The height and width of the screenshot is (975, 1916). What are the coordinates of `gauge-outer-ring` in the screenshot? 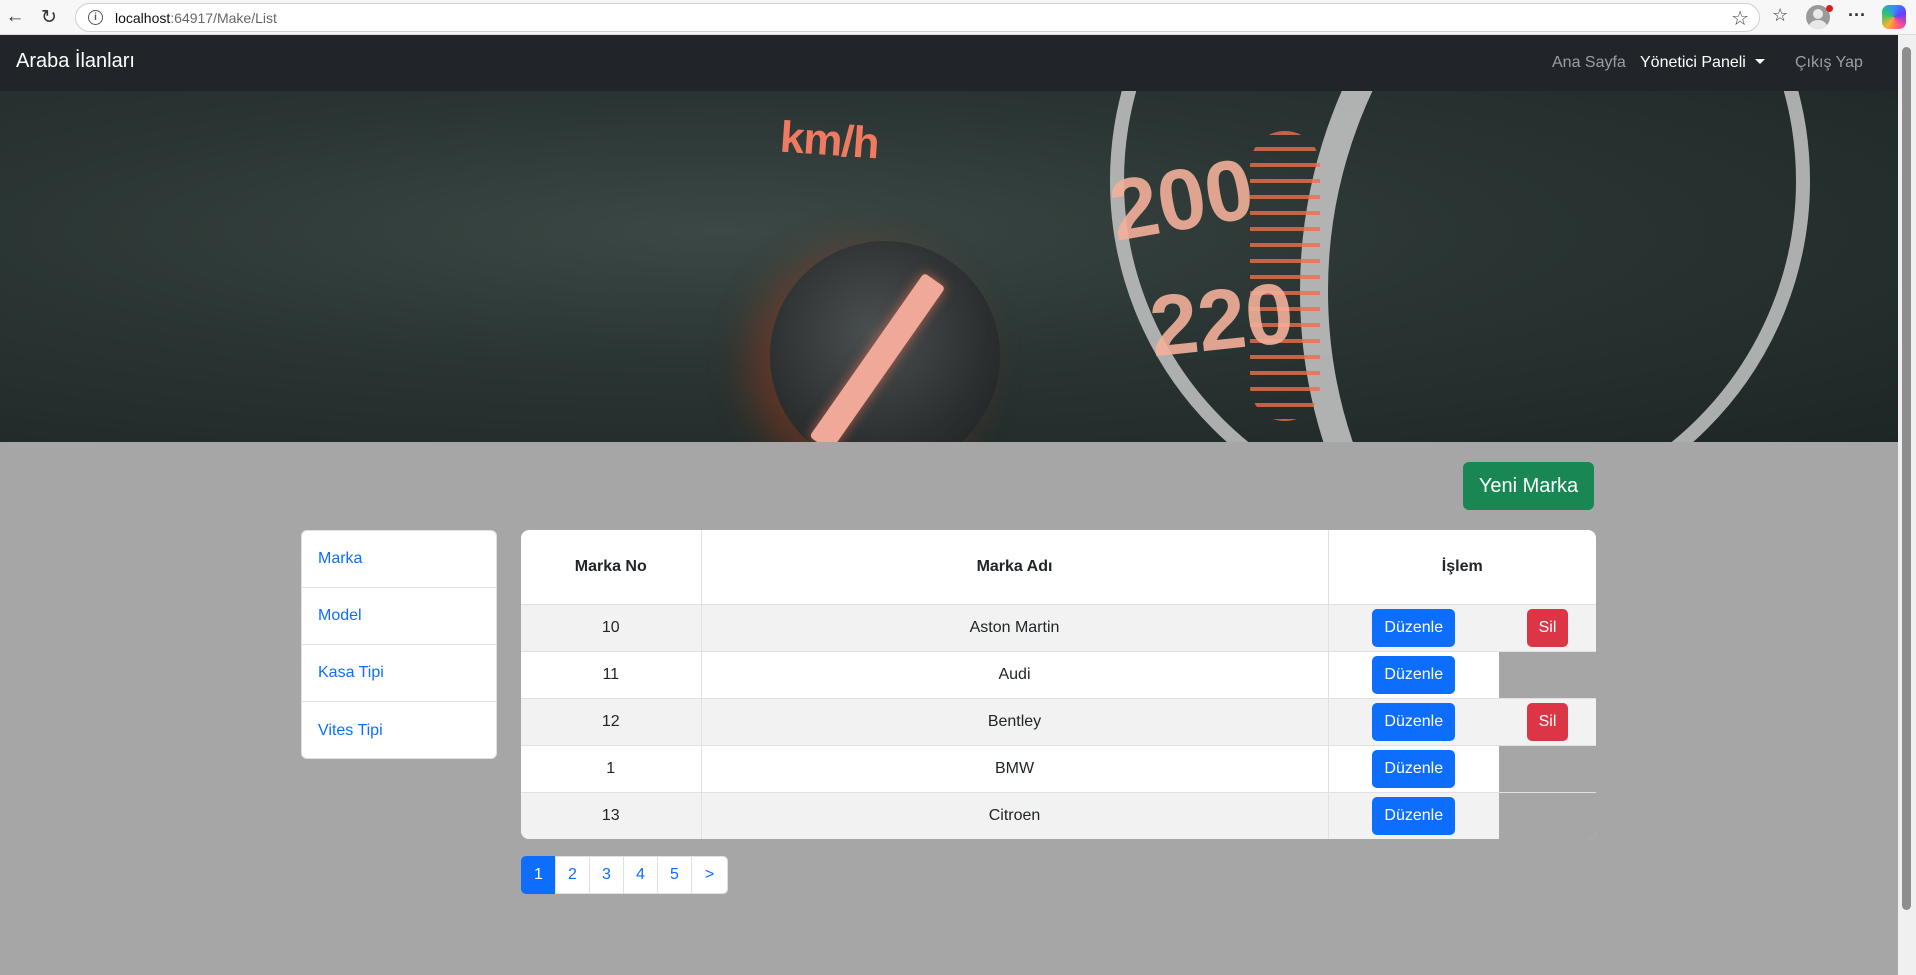 It's located at (1599, 266).